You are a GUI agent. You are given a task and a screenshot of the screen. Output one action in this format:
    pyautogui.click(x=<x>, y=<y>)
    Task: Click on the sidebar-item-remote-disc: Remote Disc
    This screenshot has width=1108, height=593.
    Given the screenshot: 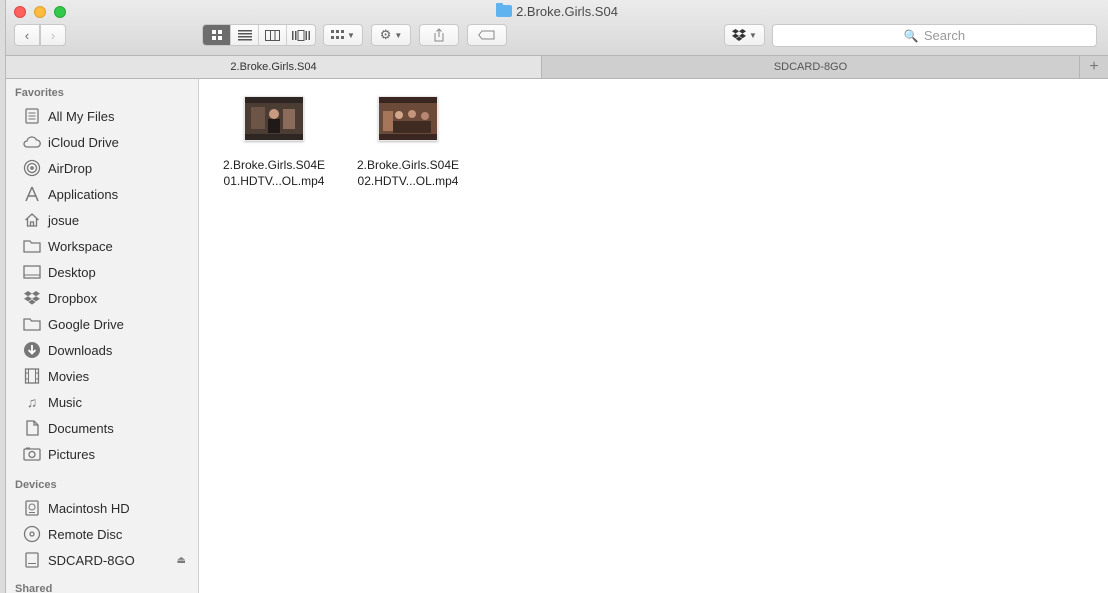 What is the action you would take?
    pyautogui.click(x=107, y=534)
    